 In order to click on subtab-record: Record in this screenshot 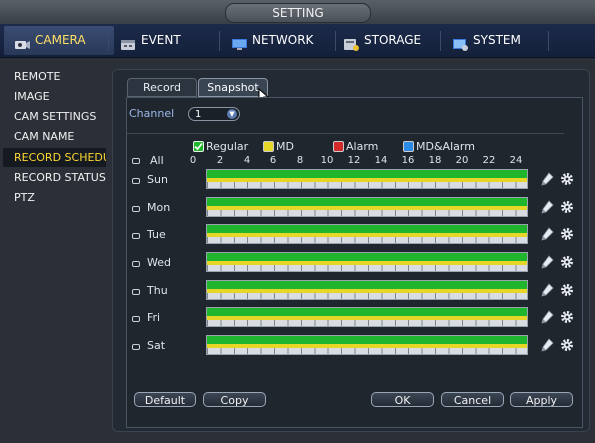, I will do `click(162, 87)`.